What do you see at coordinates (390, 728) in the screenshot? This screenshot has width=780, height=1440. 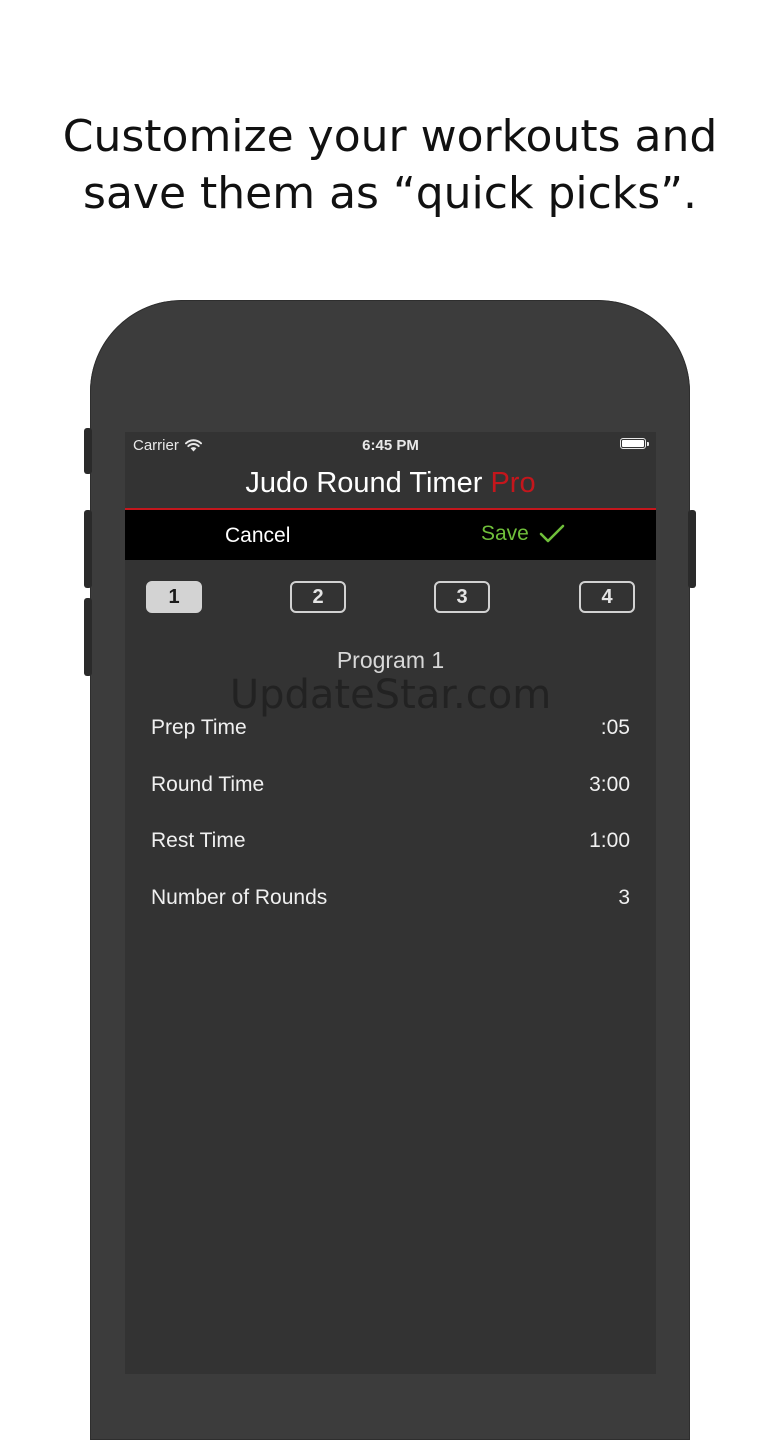 I see `setting-row-prep-time: Prep Time :05` at bounding box center [390, 728].